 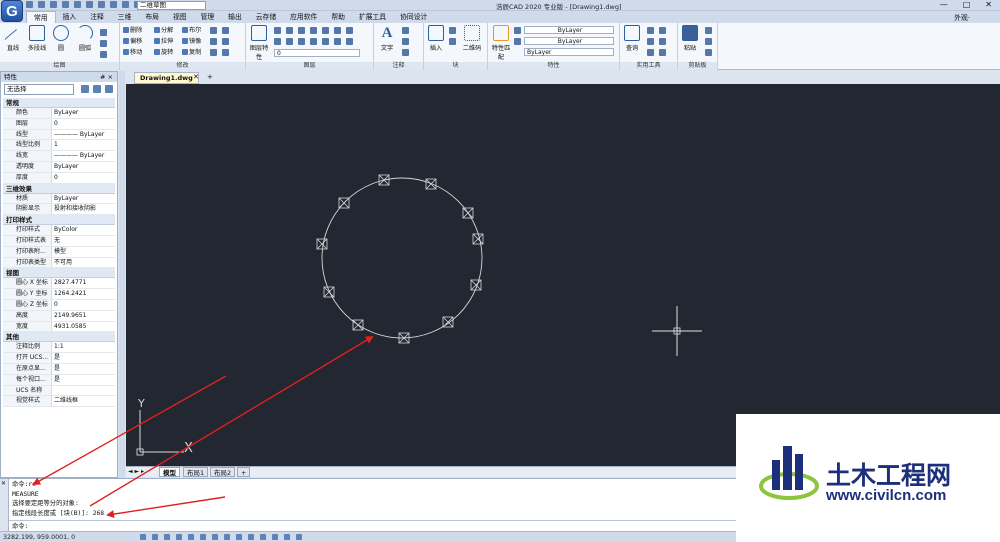 I want to click on property-row: 阴影显示 投射和接收阴影, so click(x=59, y=210).